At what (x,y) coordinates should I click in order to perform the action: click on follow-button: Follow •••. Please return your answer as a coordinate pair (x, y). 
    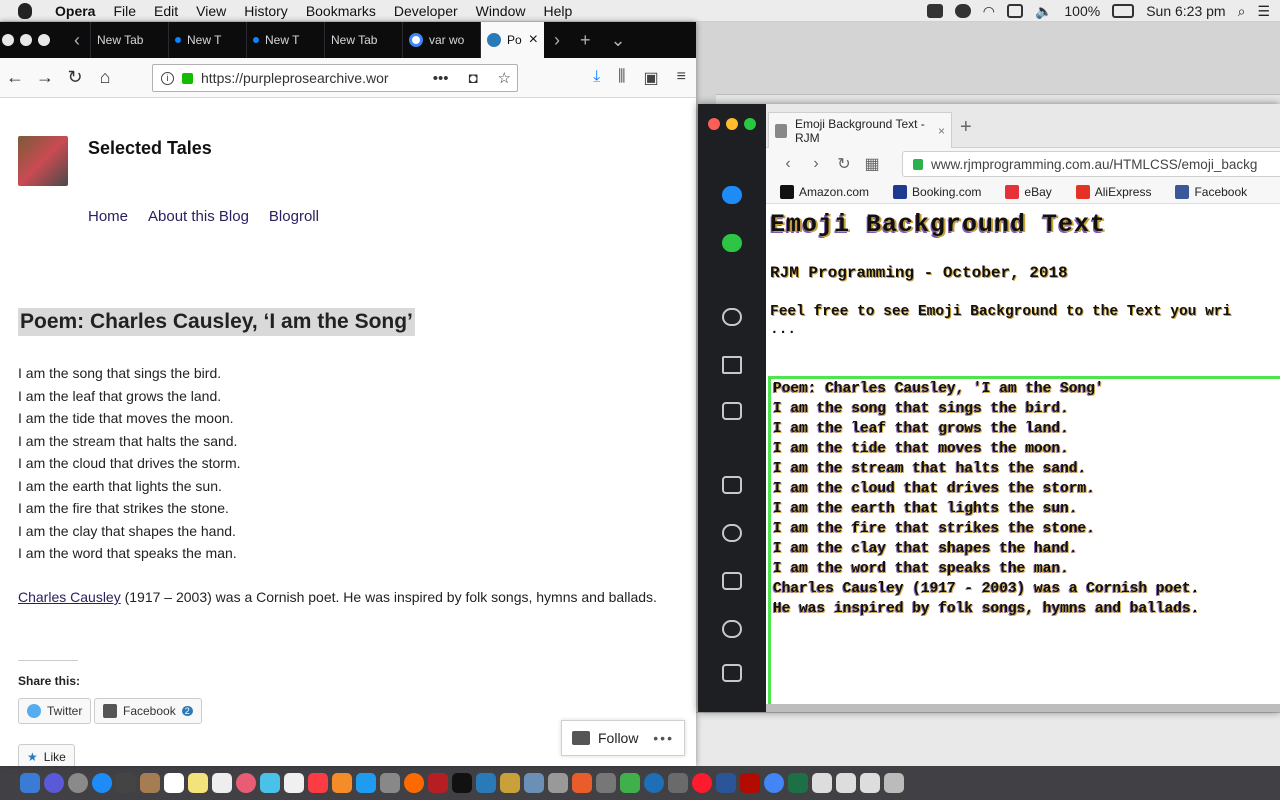
    Looking at the image, I should click on (623, 738).